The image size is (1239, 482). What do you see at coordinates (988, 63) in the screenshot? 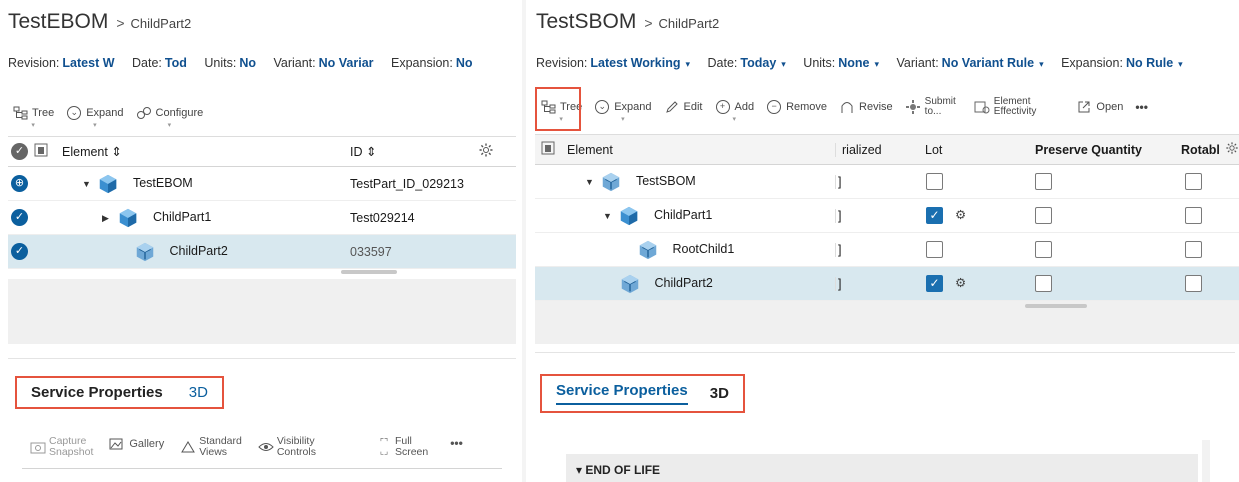
I see `variant-value: No Variant Rule` at bounding box center [988, 63].